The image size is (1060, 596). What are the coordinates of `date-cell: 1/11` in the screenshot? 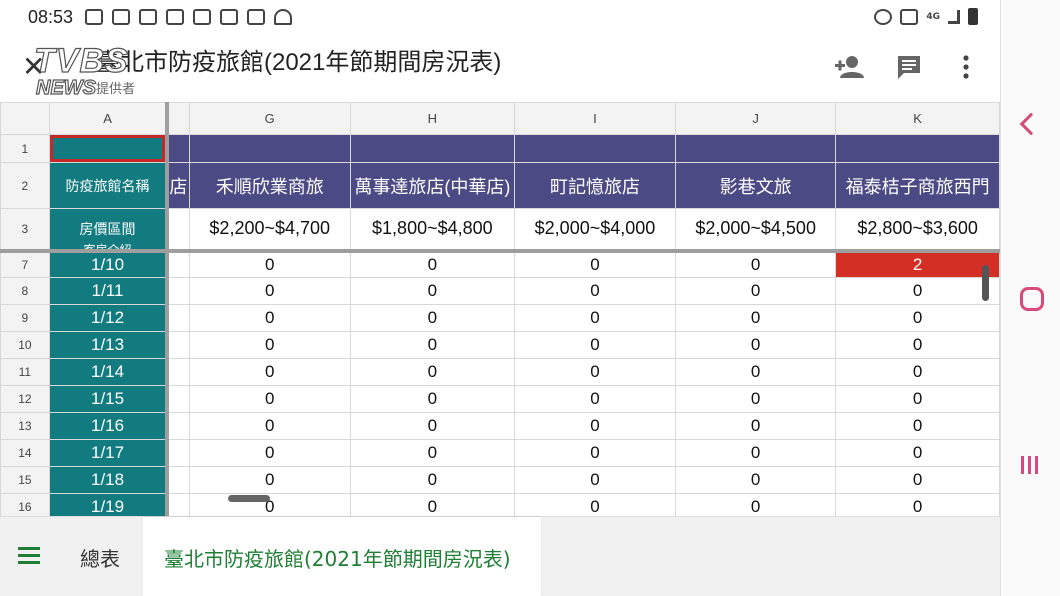 It's located at (109, 291).